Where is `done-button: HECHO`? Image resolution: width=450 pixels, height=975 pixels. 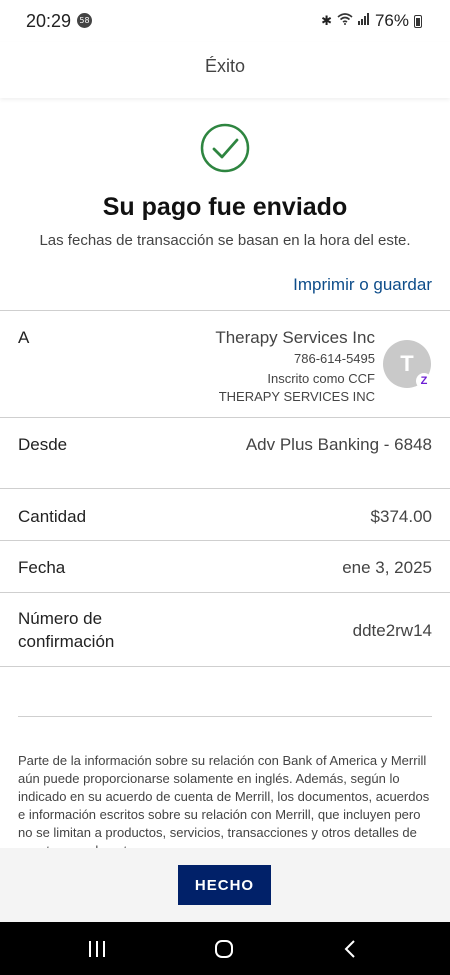 done-button: HECHO is located at coordinates (224, 885).